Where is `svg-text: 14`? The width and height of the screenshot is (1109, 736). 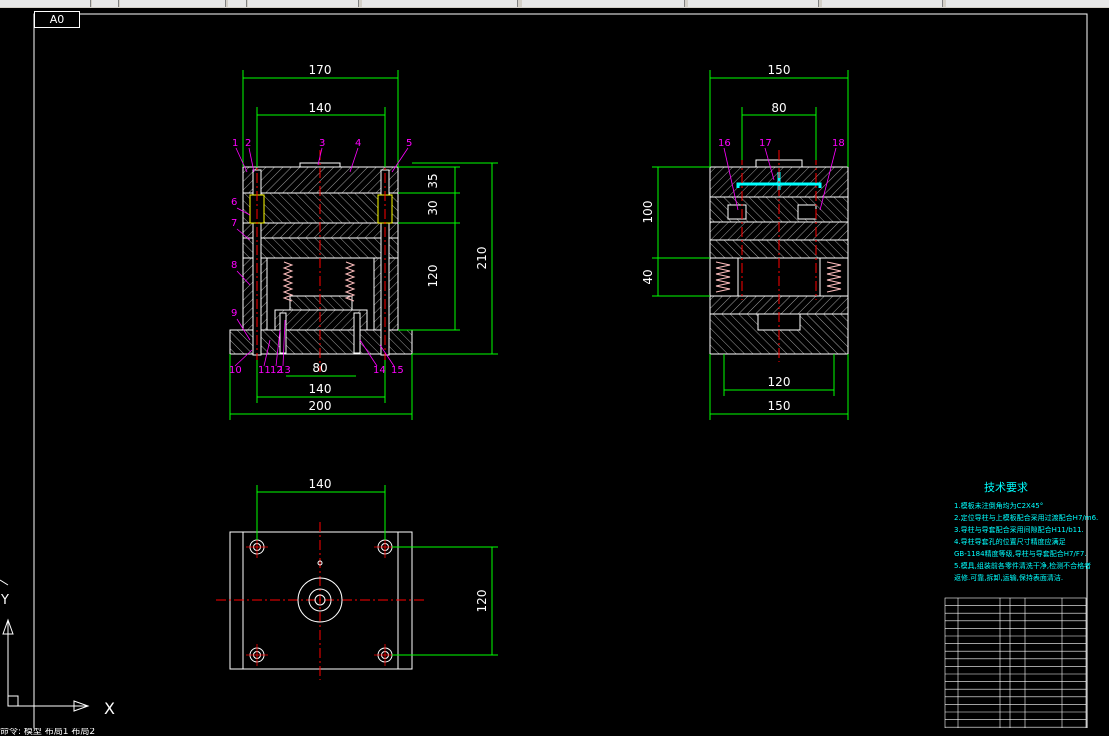
svg-text: 14 is located at coordinates (379, 370).